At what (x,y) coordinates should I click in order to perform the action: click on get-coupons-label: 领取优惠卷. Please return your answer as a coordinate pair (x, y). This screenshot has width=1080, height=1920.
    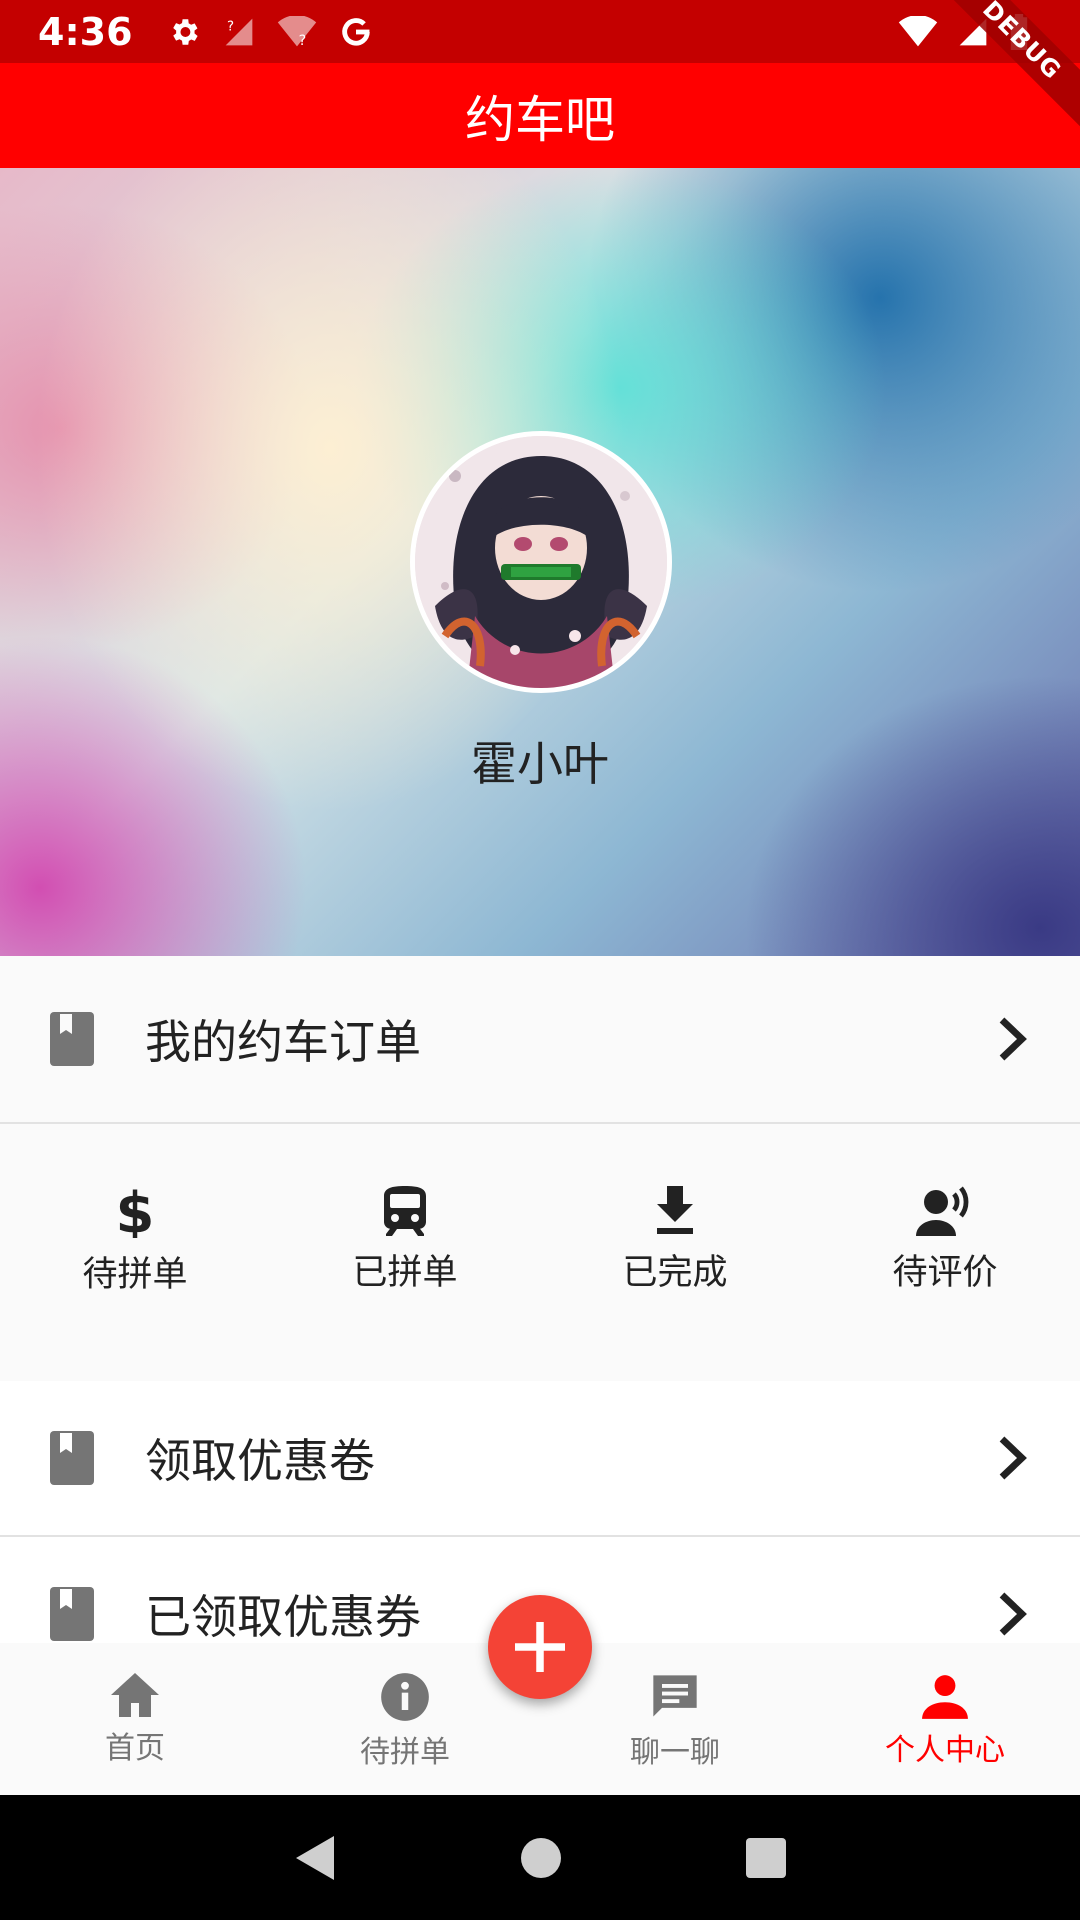
    Looking at the image, I should click on (260, 1461).